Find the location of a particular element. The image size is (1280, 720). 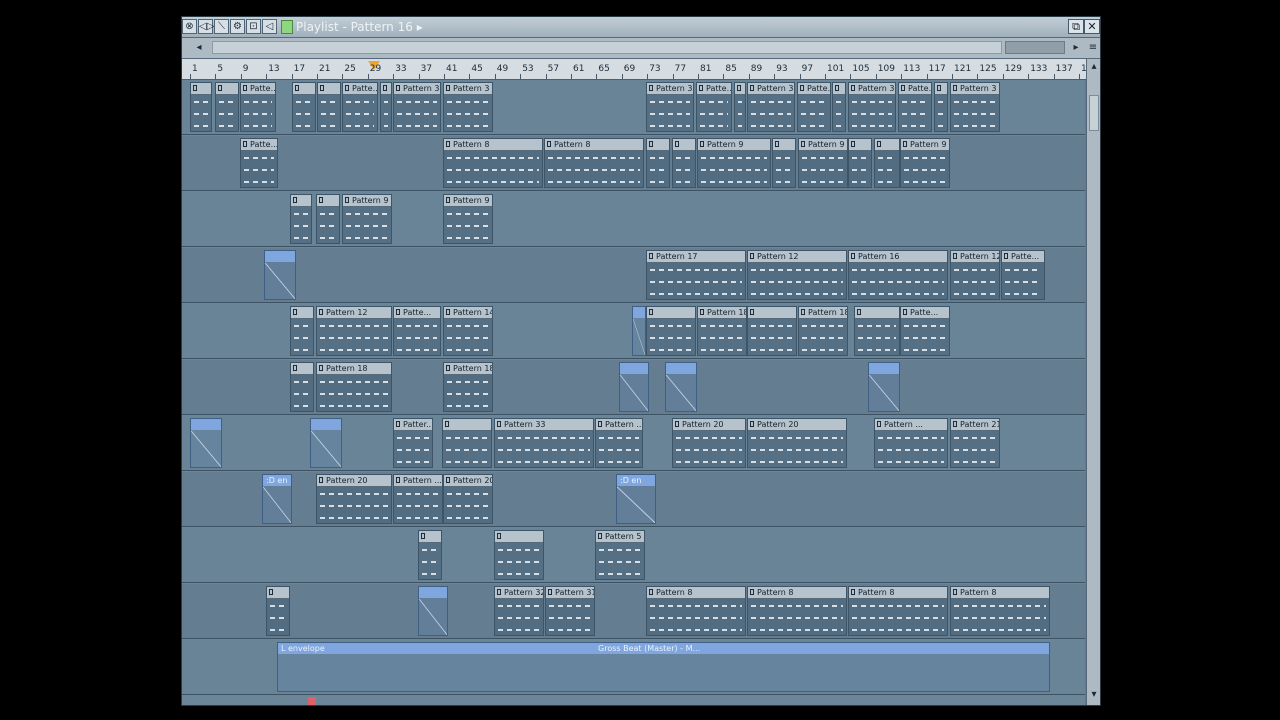

pattern-clip: Pattern 5 is located at coordinates (620, 555).